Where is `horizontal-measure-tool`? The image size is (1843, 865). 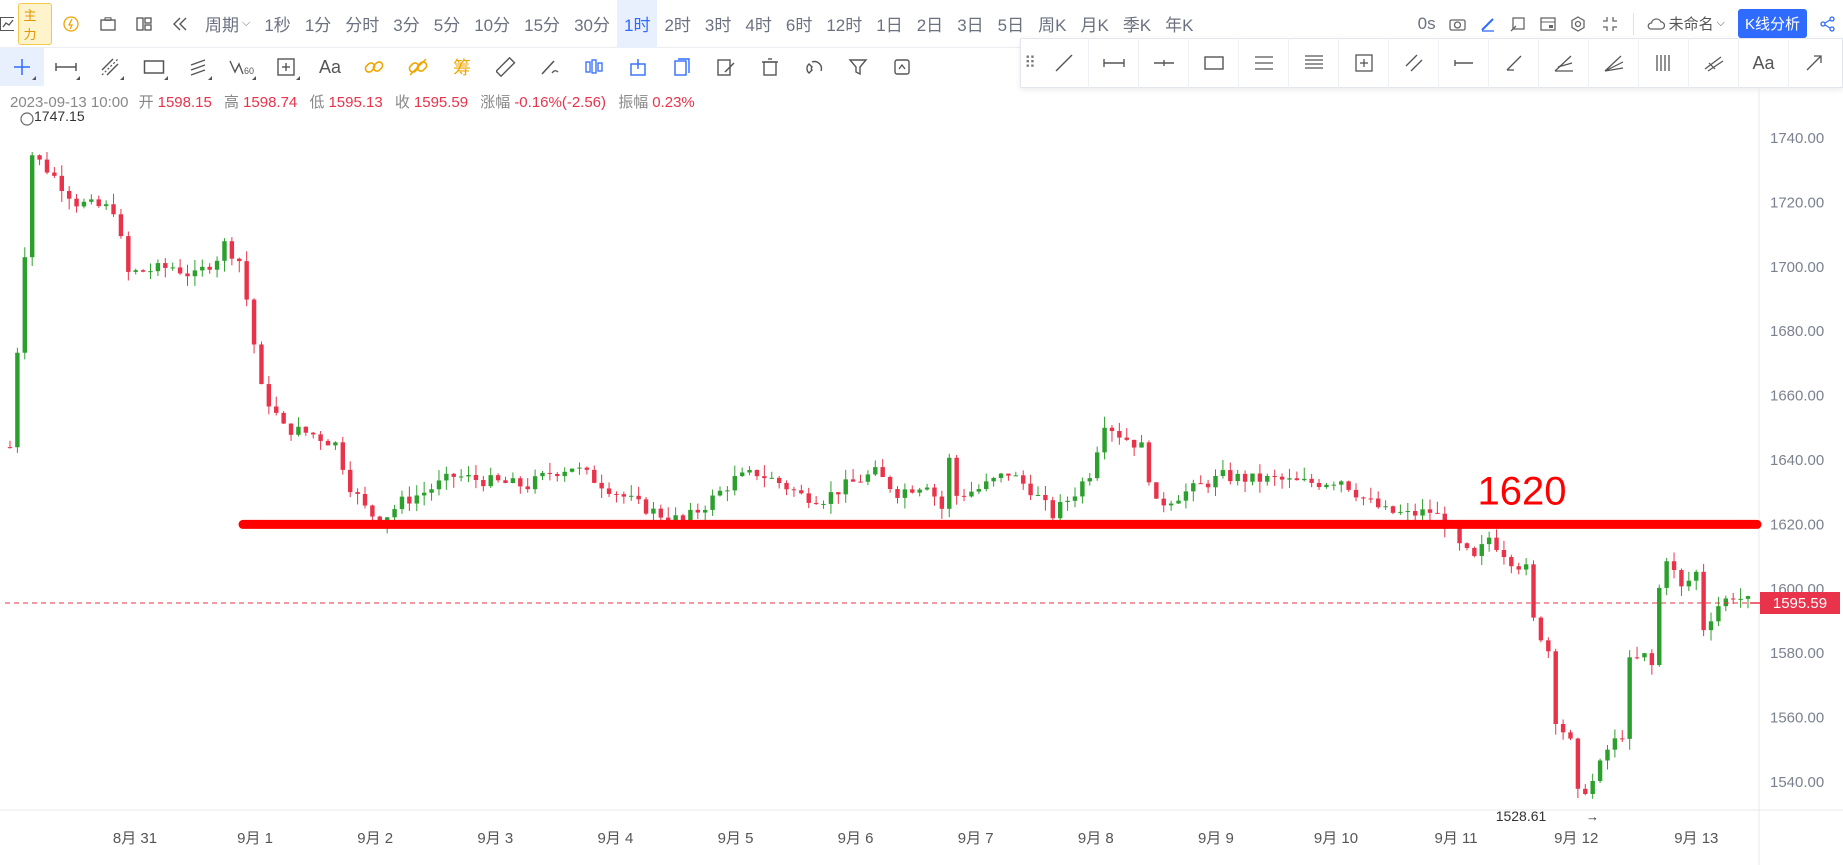 horizontal-measure-tool is located at coordinates (66, 67).